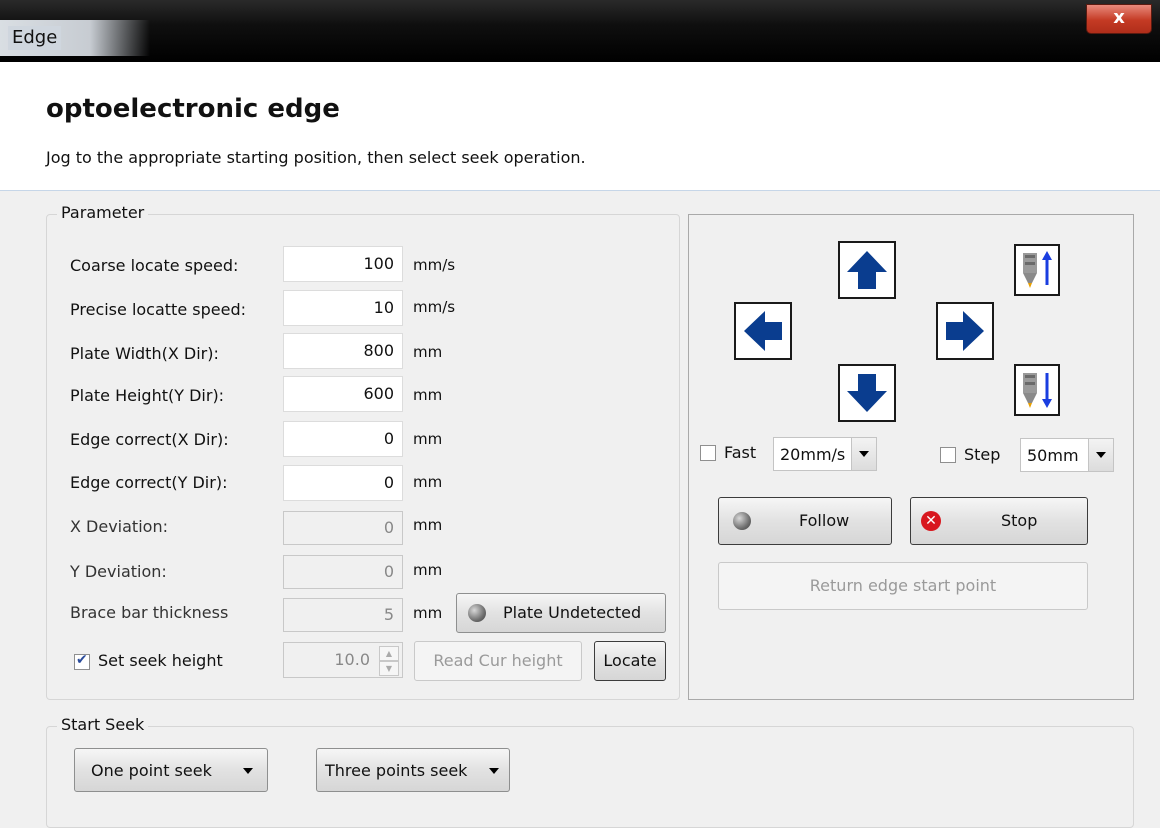 This screenshot has height=828, width=1160. I want to click on param-label-y-deviation: Y Deviation:, so click(118, 571).